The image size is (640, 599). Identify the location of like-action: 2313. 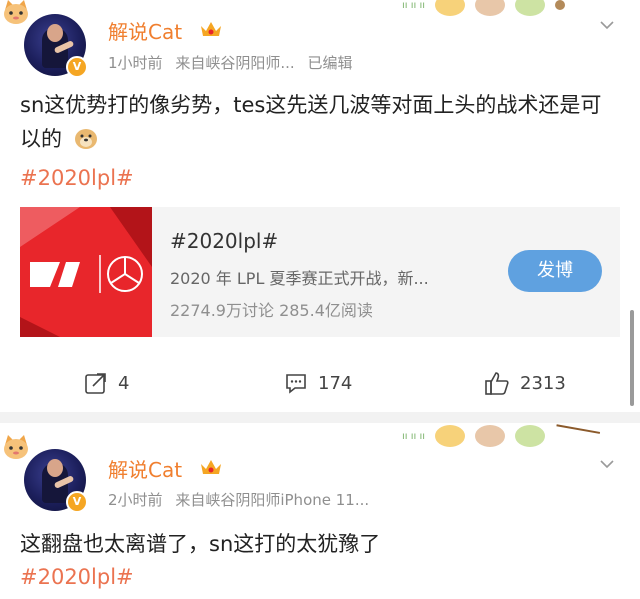
(525, 383).